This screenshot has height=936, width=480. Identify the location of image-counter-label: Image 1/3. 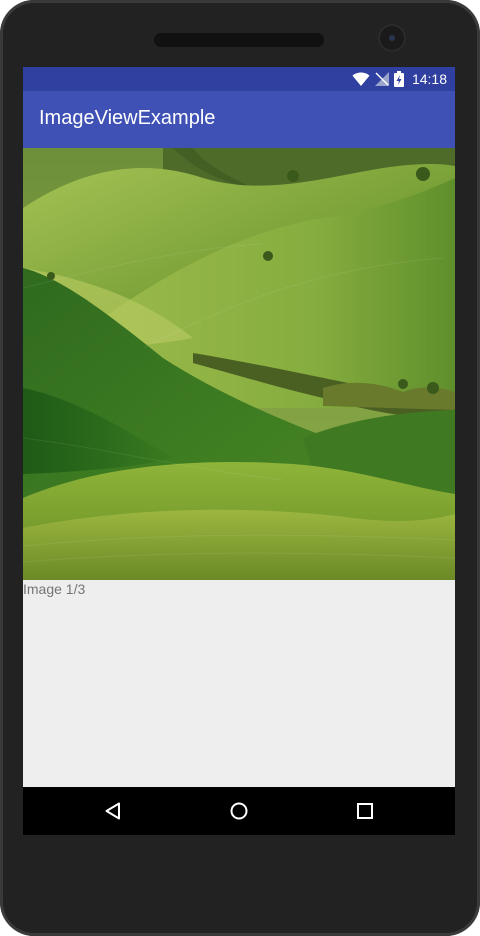
(54, 589).